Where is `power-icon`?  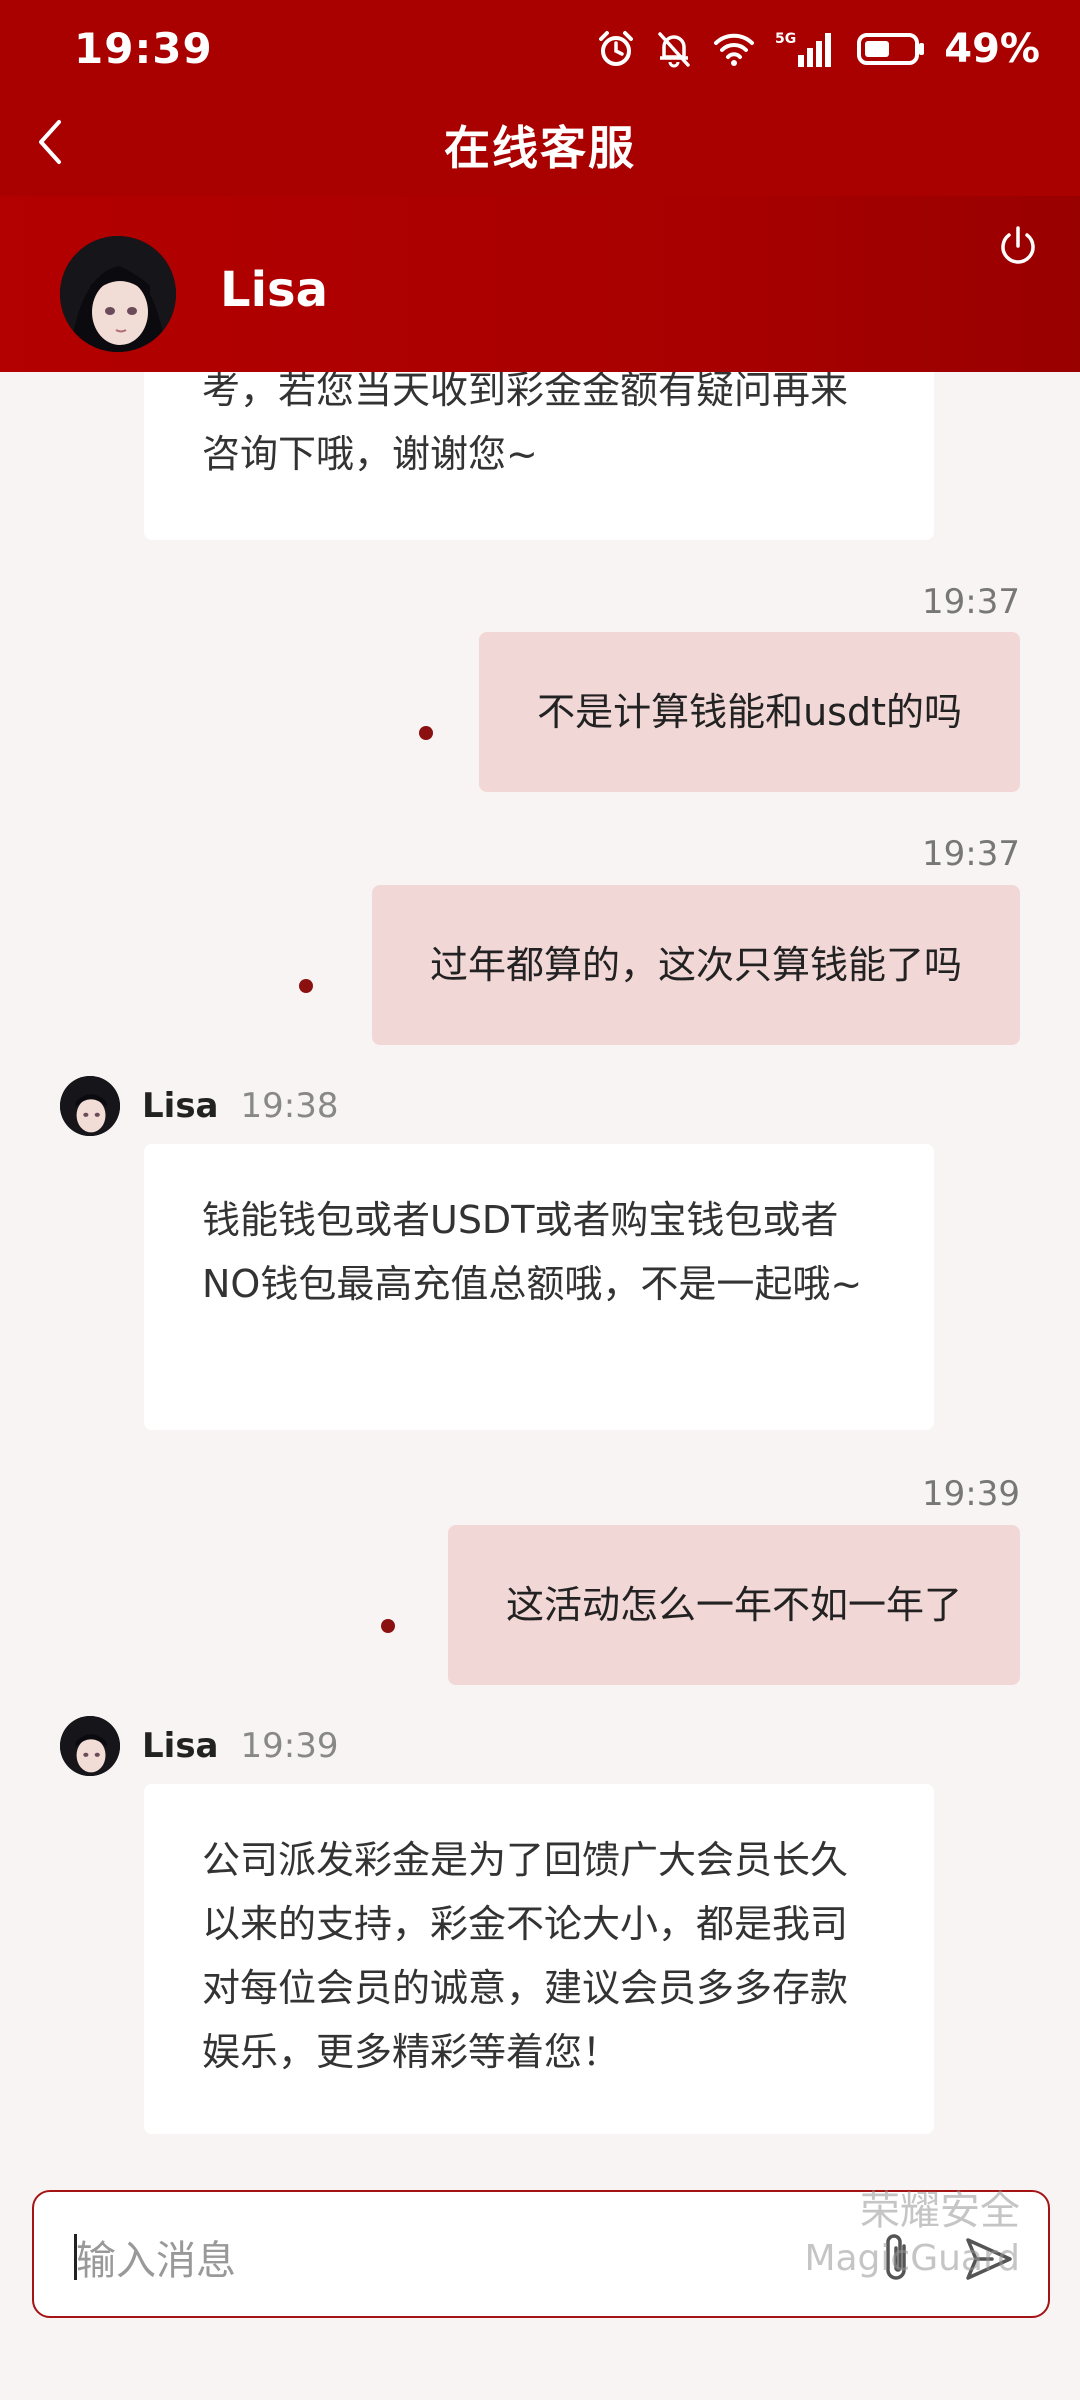
power-icon is located at coordinates (1018, 245).